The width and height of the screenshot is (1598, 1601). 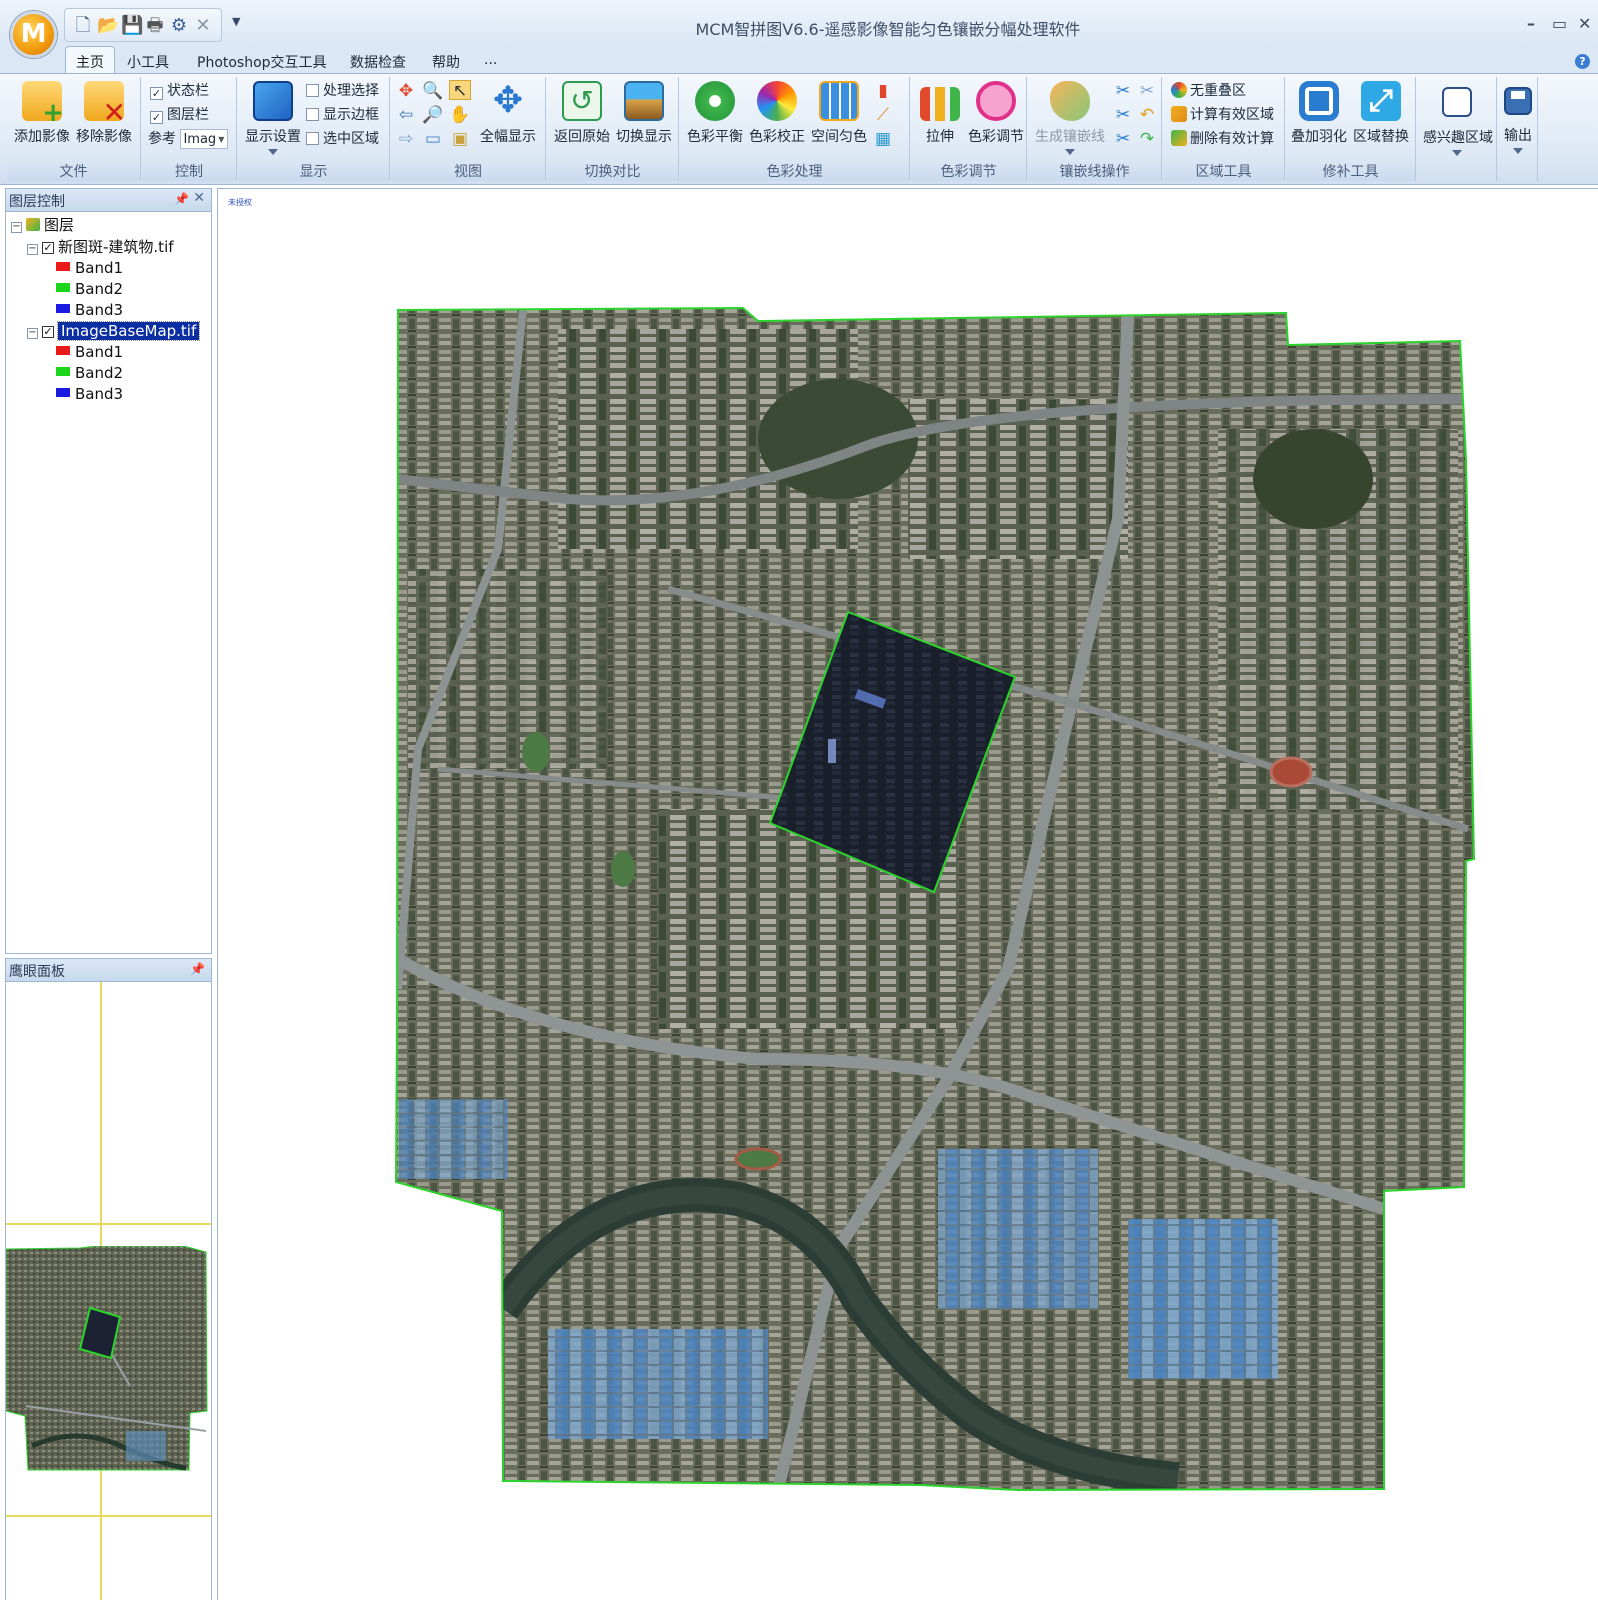 I want to click on color-balance-icon, so click(x=715, y=101).